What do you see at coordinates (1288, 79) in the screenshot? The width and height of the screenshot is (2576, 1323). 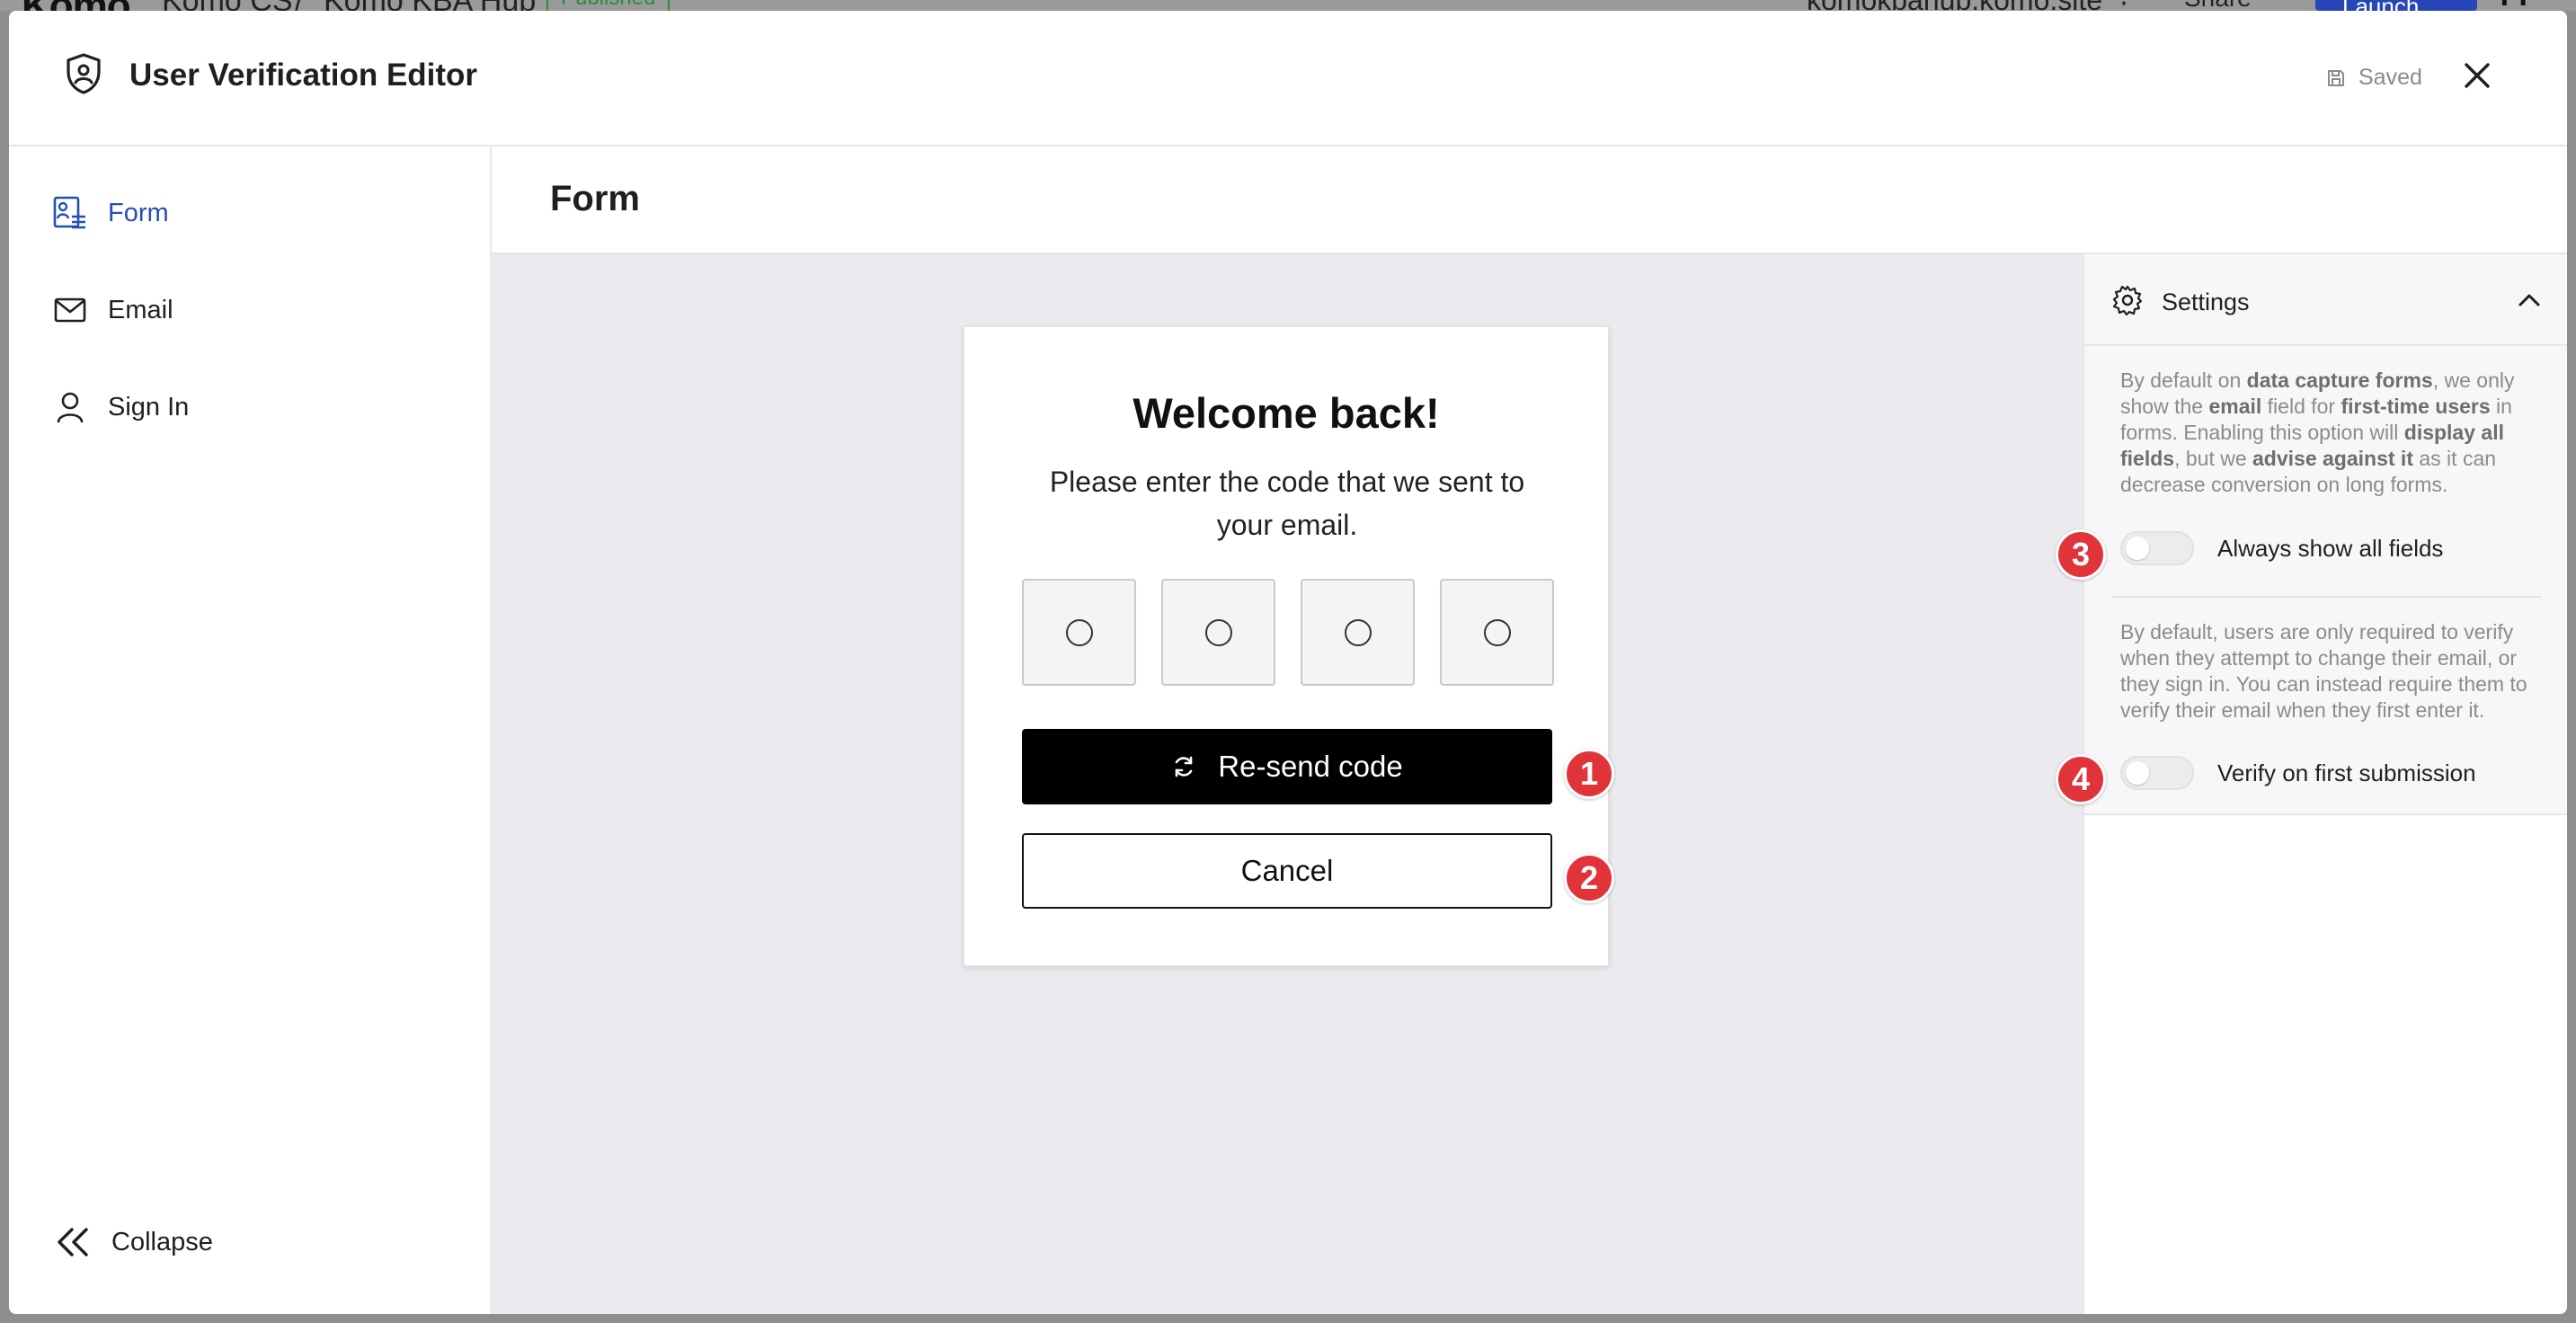 I see `modal-header: User Verification Editor Saved` at bounding box center [1288, 79].